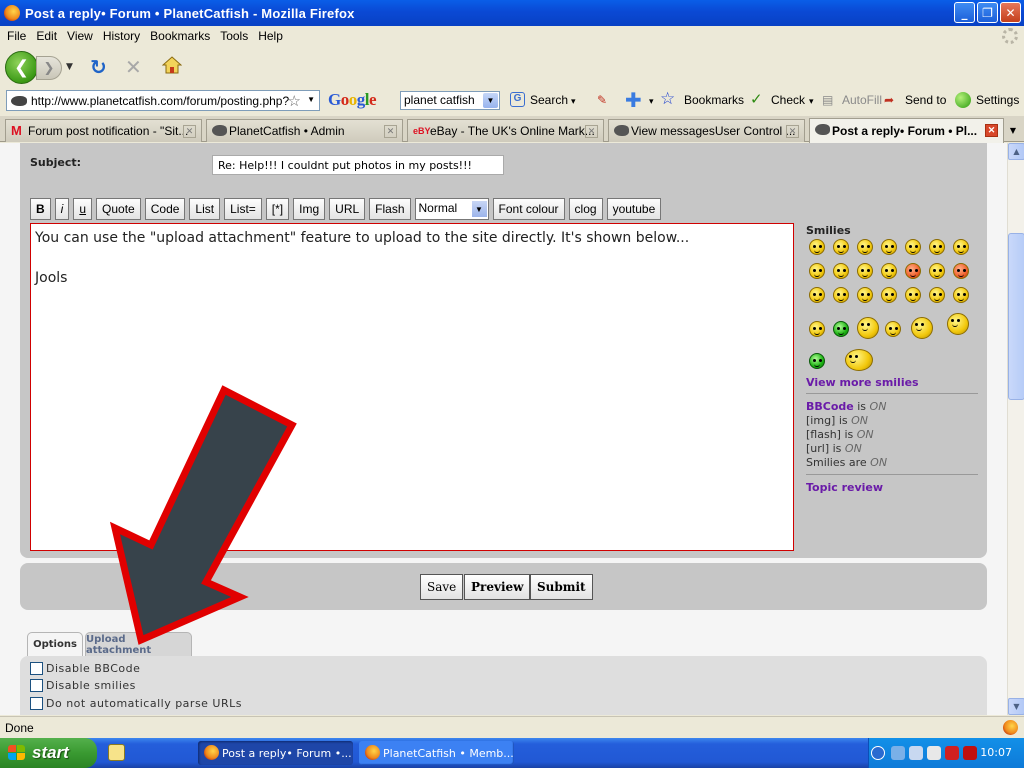 The height and width of the screenshot is (768, 1024). Describe the element at coordinates (270, 36) in the screenshot. I see `menu-help: Help` at that location.